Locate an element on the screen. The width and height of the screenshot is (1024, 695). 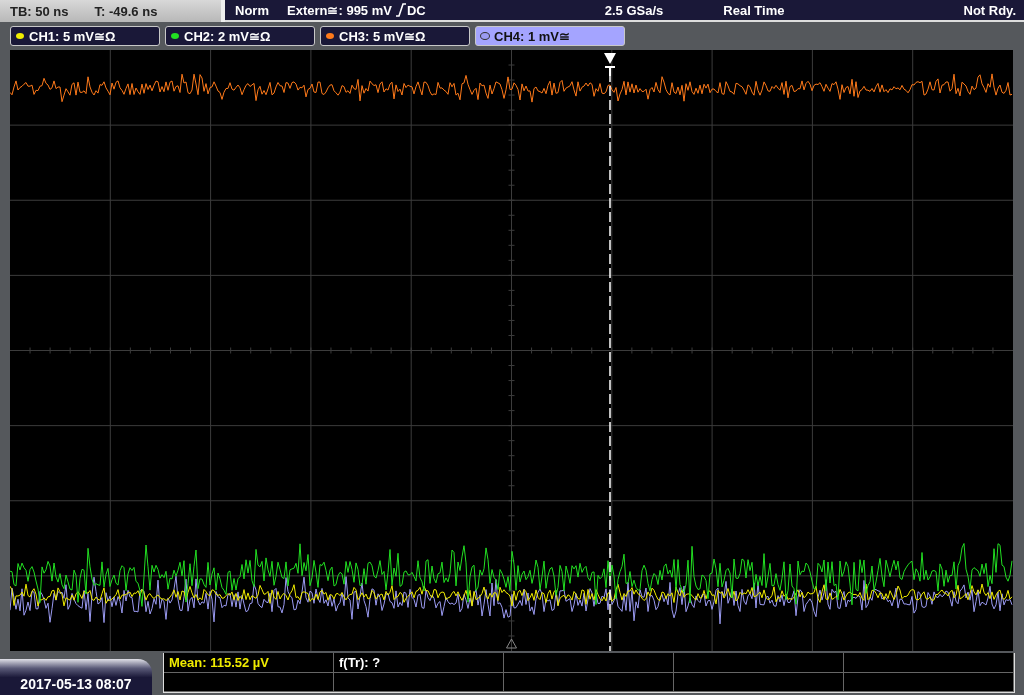
channel-tab: CH3: 5 mV≅Ω is located at coordinates (395, 36).